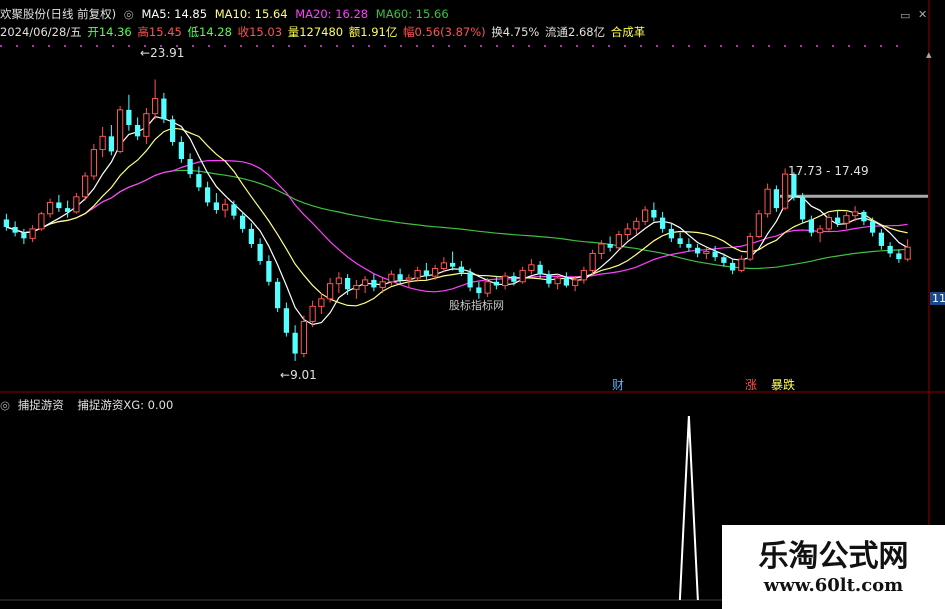 The image size is (945, 609). Describe the element at coordinates (833, 585) in the screenshot. I see `watermark-url: www.60lt.com` at that location.